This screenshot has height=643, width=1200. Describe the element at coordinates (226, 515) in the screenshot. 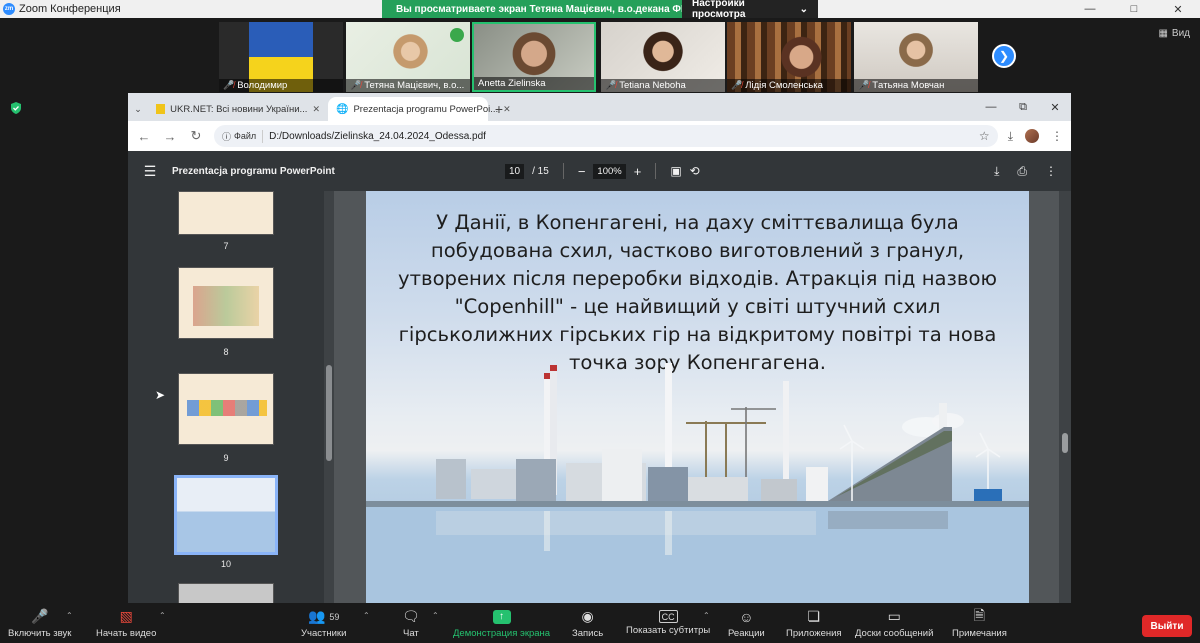

I see `page-thumbnail-selected` at that location.